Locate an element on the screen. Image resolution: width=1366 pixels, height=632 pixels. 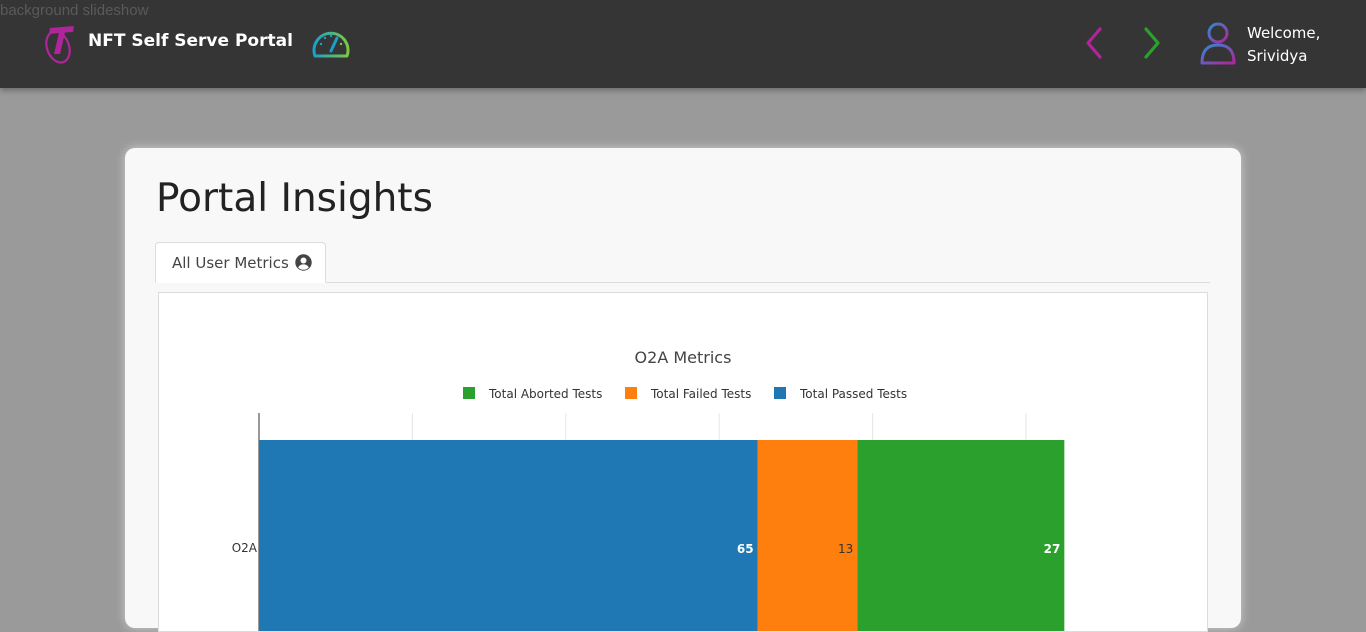
tab-all-user-metrics: All User Metrics is located at coordinates (240, 262).